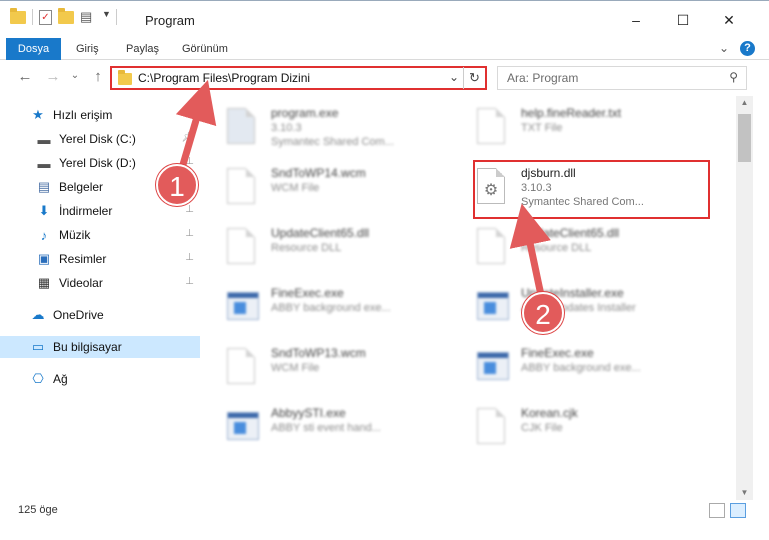 This screenshot has width=769, height=540. What do you see at coordinates (744, 103) in the screenshot?
I see `scroll-up-icon: ▲` at bounding box center [744, 103].